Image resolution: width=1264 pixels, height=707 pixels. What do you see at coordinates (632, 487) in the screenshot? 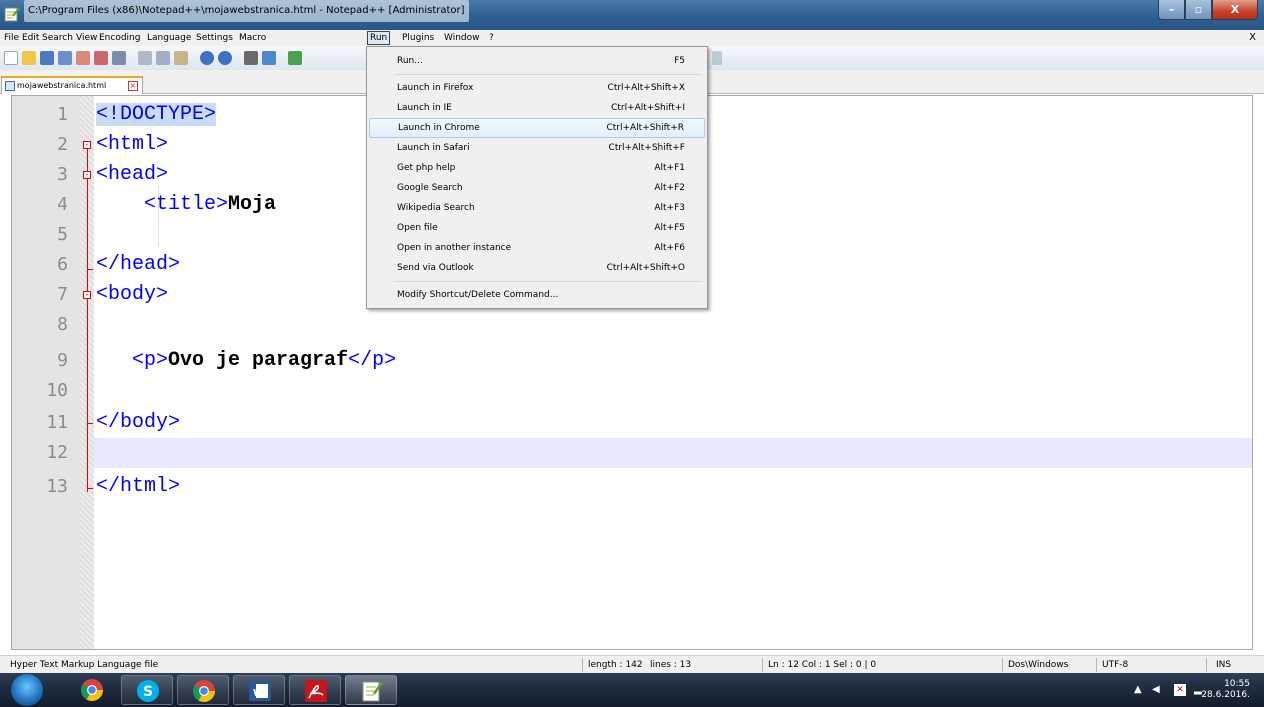
I see `code-line: 13 </html>` at bounding box center [632, 487].